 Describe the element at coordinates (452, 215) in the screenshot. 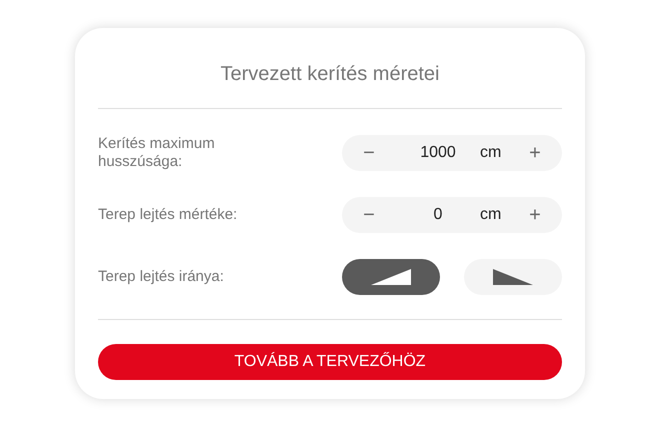

I see `number-stepper: − 0 cm +` at that location.